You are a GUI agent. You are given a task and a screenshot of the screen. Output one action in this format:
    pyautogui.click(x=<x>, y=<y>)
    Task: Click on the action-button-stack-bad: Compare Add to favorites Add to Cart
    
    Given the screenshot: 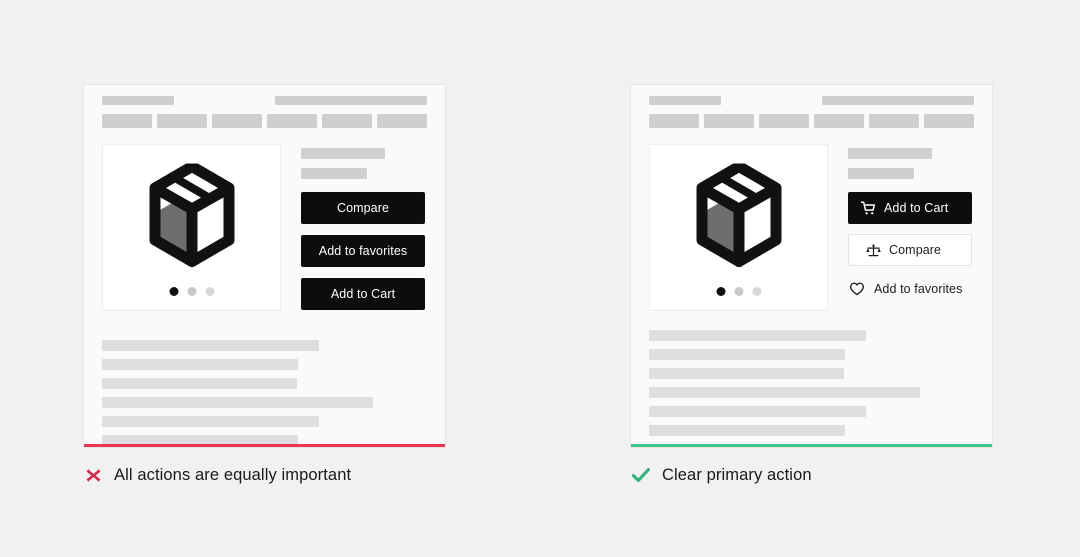 What is the action you would take?
    pyautogui.click(x=364, y=251)
    